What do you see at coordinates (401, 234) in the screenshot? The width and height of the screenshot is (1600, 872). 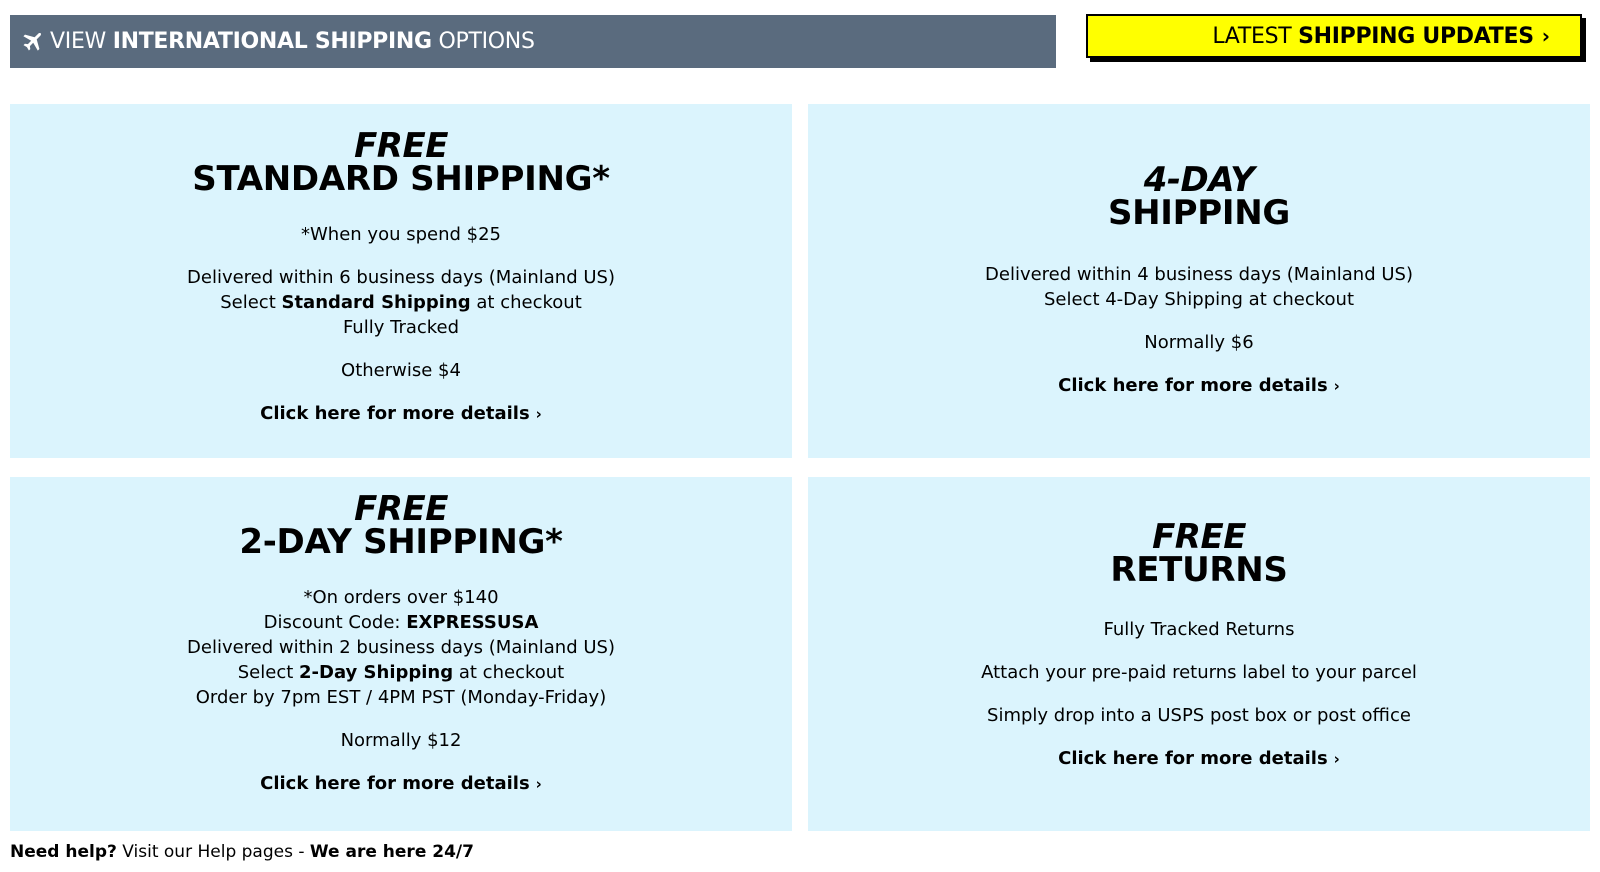 I see `card-note: *When you spend $25` at bounding box center [401, 234].